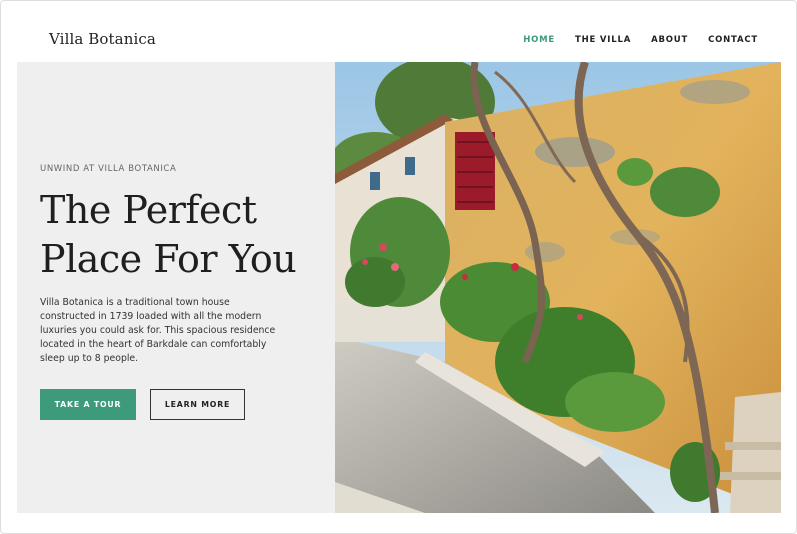  I want to click on hero-headline-line-2: Place For You, so click(168, 259).